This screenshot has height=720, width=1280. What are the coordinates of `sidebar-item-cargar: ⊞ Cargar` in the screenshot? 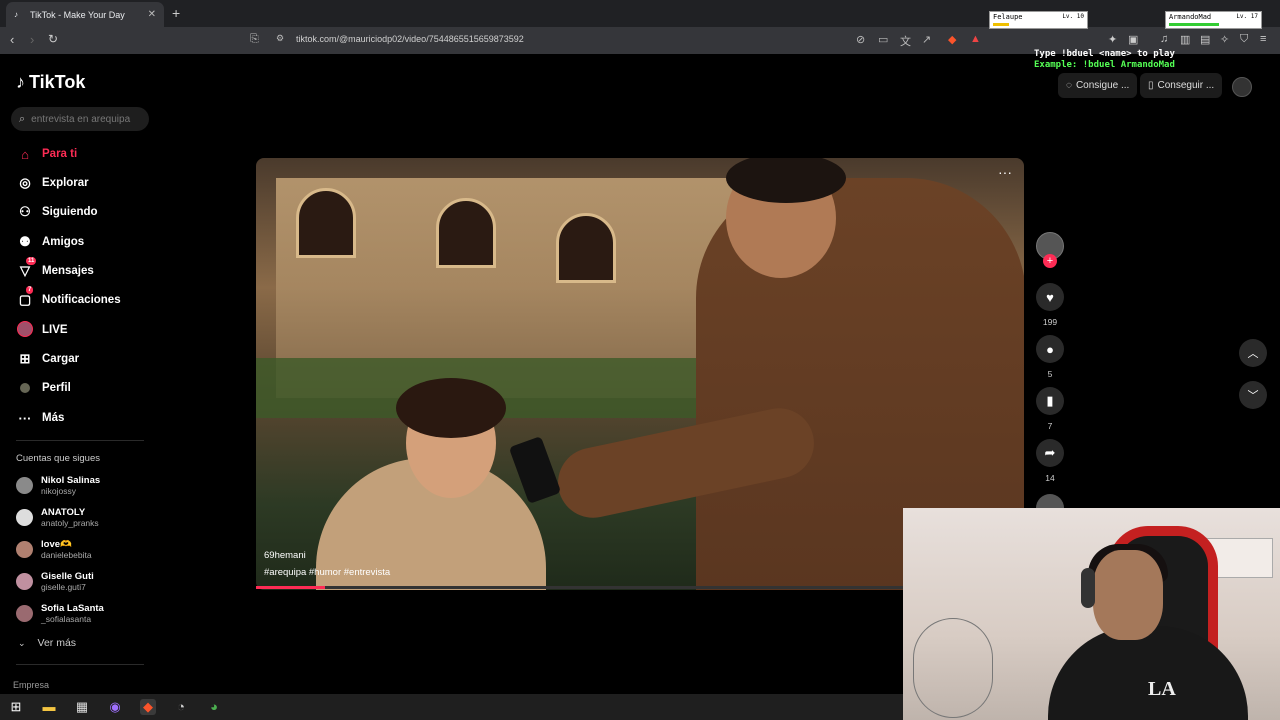 It's located at (48, 359).